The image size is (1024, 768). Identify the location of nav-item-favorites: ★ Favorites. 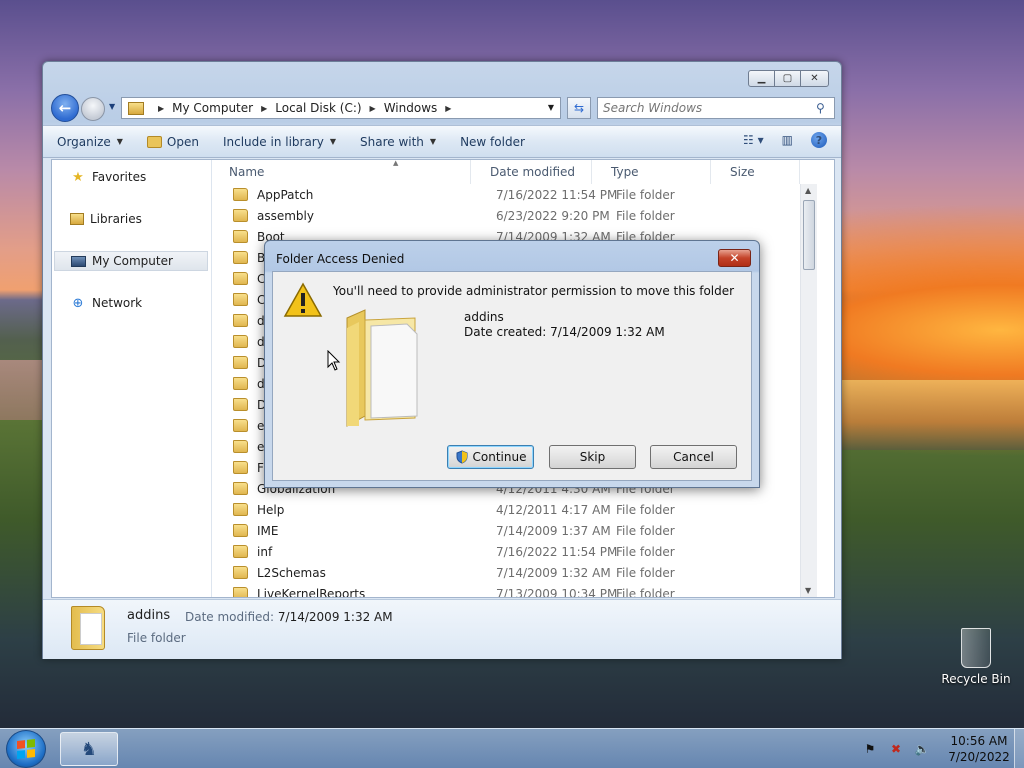
(131, 177).